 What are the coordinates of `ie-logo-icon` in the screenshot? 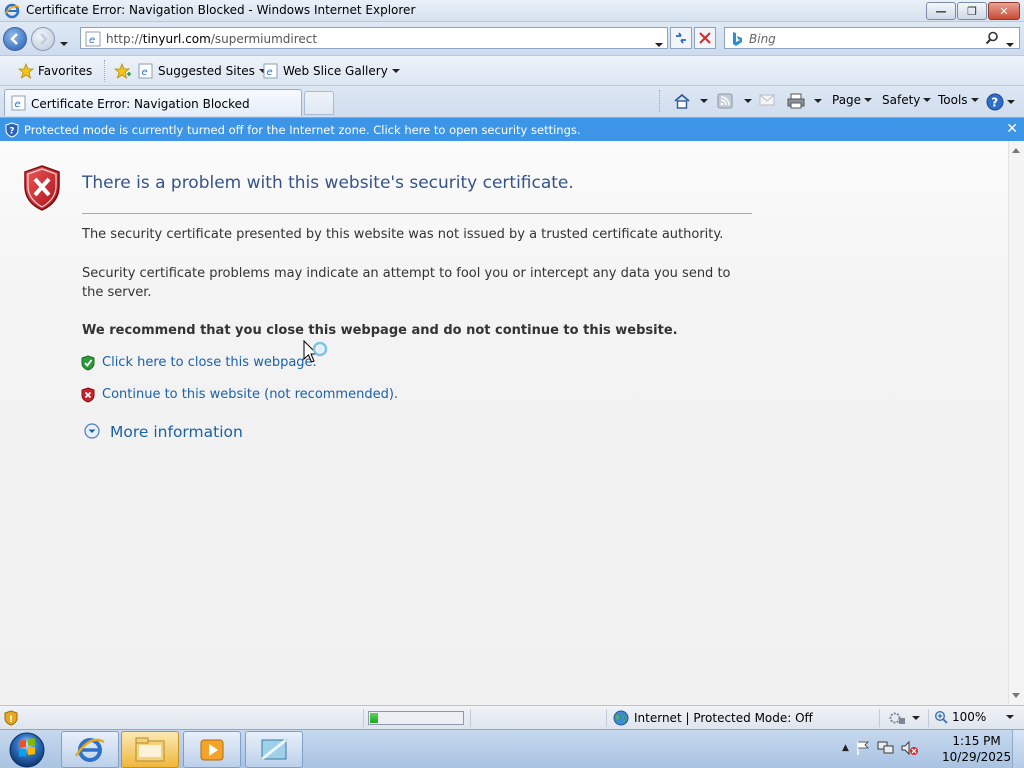 It's located at (12, 11).